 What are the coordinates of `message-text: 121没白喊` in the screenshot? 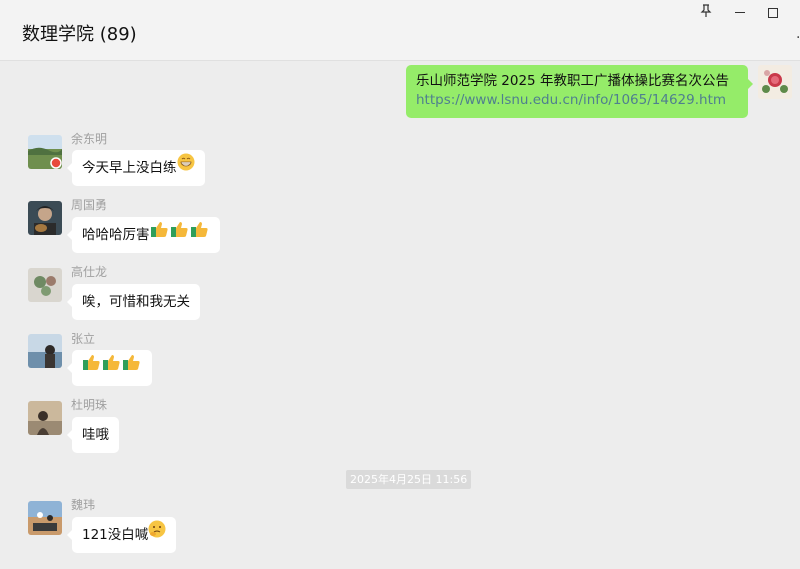 It's located at (115, 535).